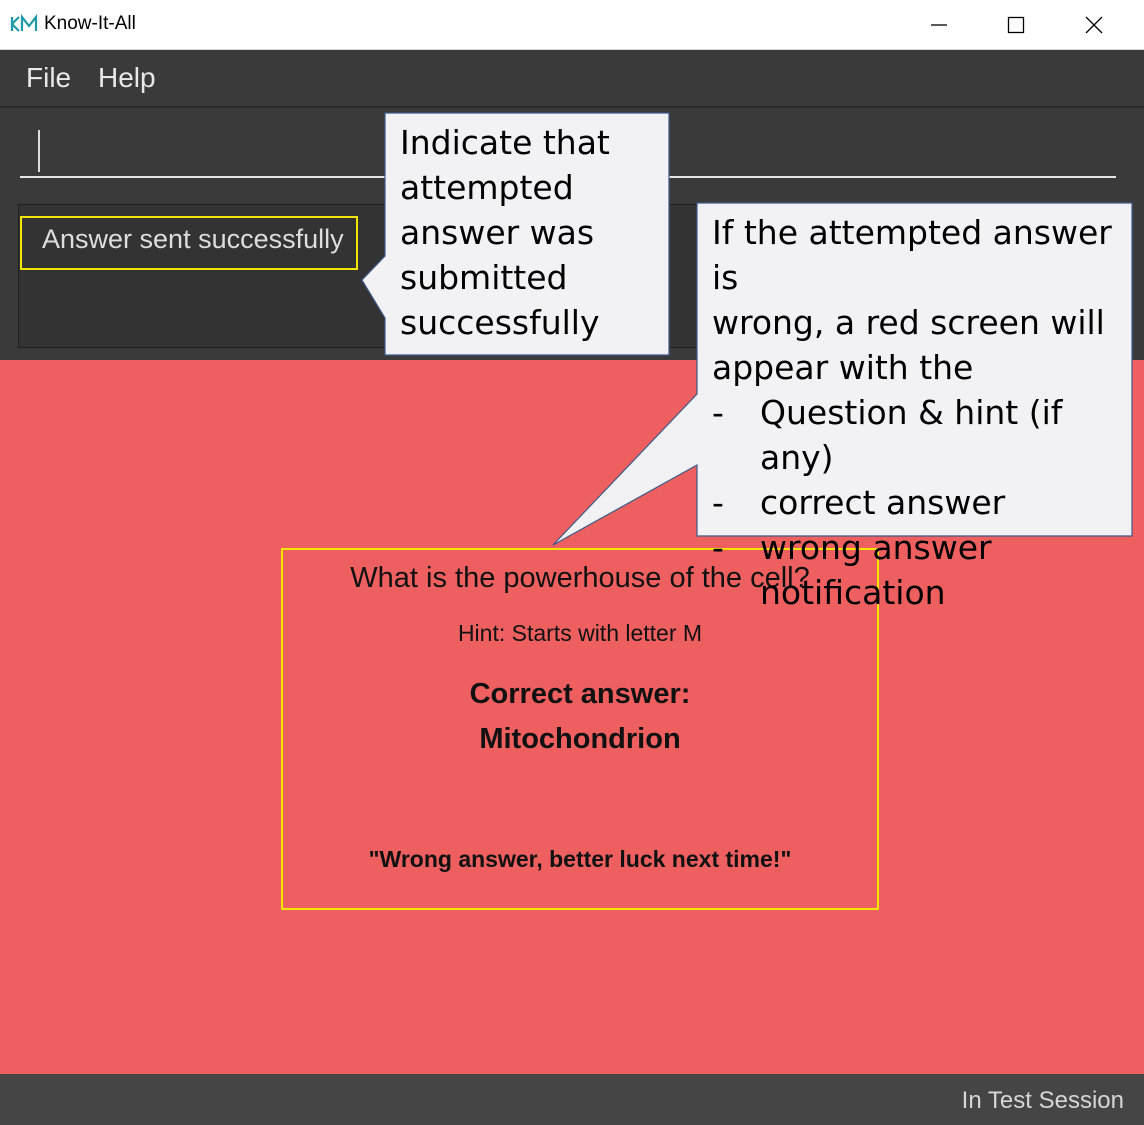  Describe the element at coordinates (1042, 1100) in the screenshot. I see `status-text: In Test Session` at that location.